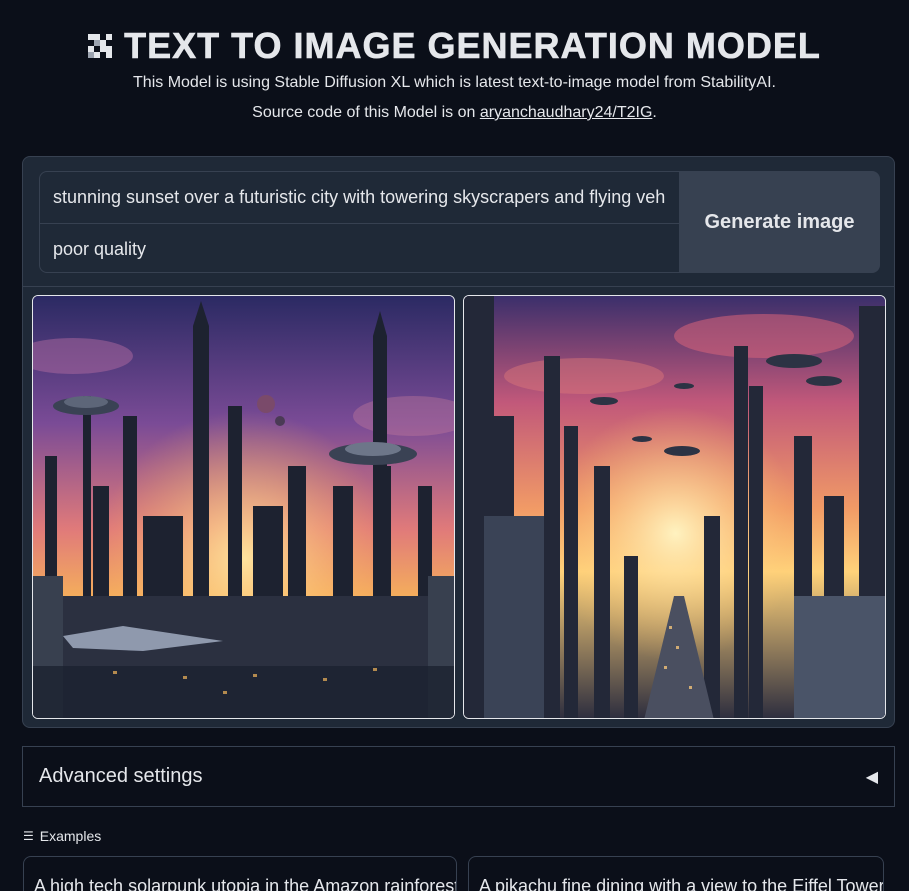  I want to click on source-prefix: Source code of this Model is on, so click(366, 112).